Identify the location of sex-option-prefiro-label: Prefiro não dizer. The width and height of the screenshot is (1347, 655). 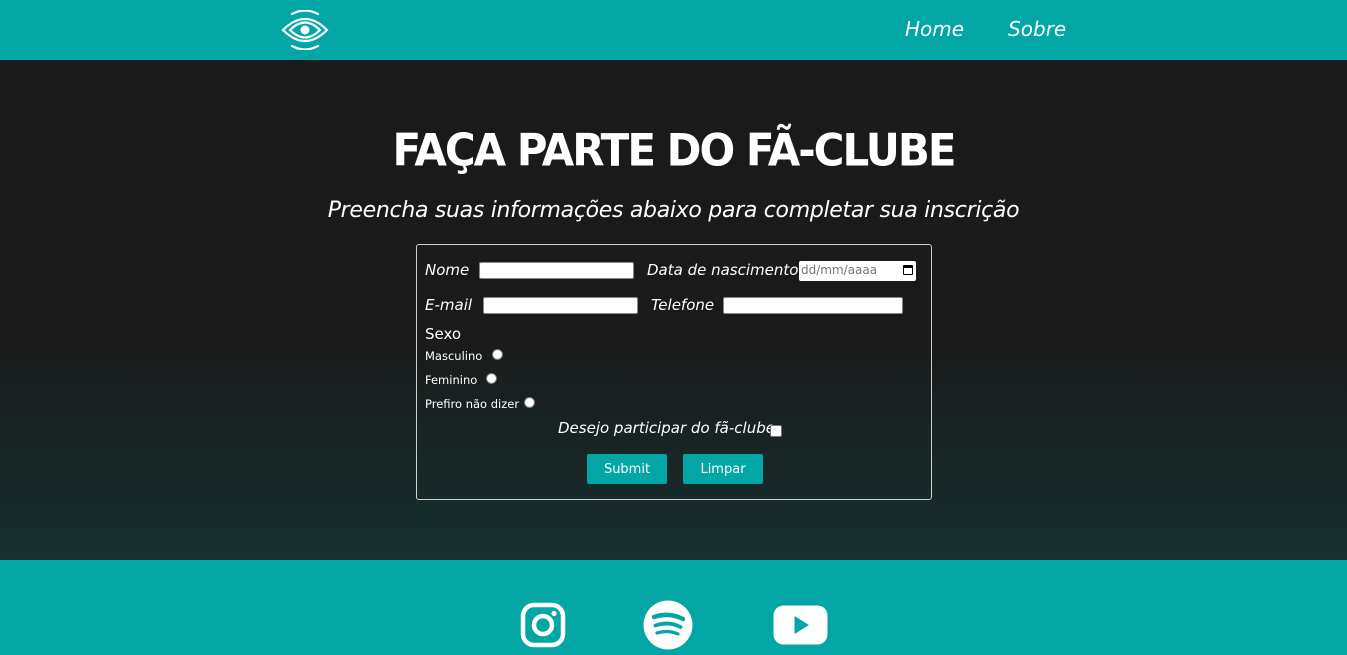
(472, 404).